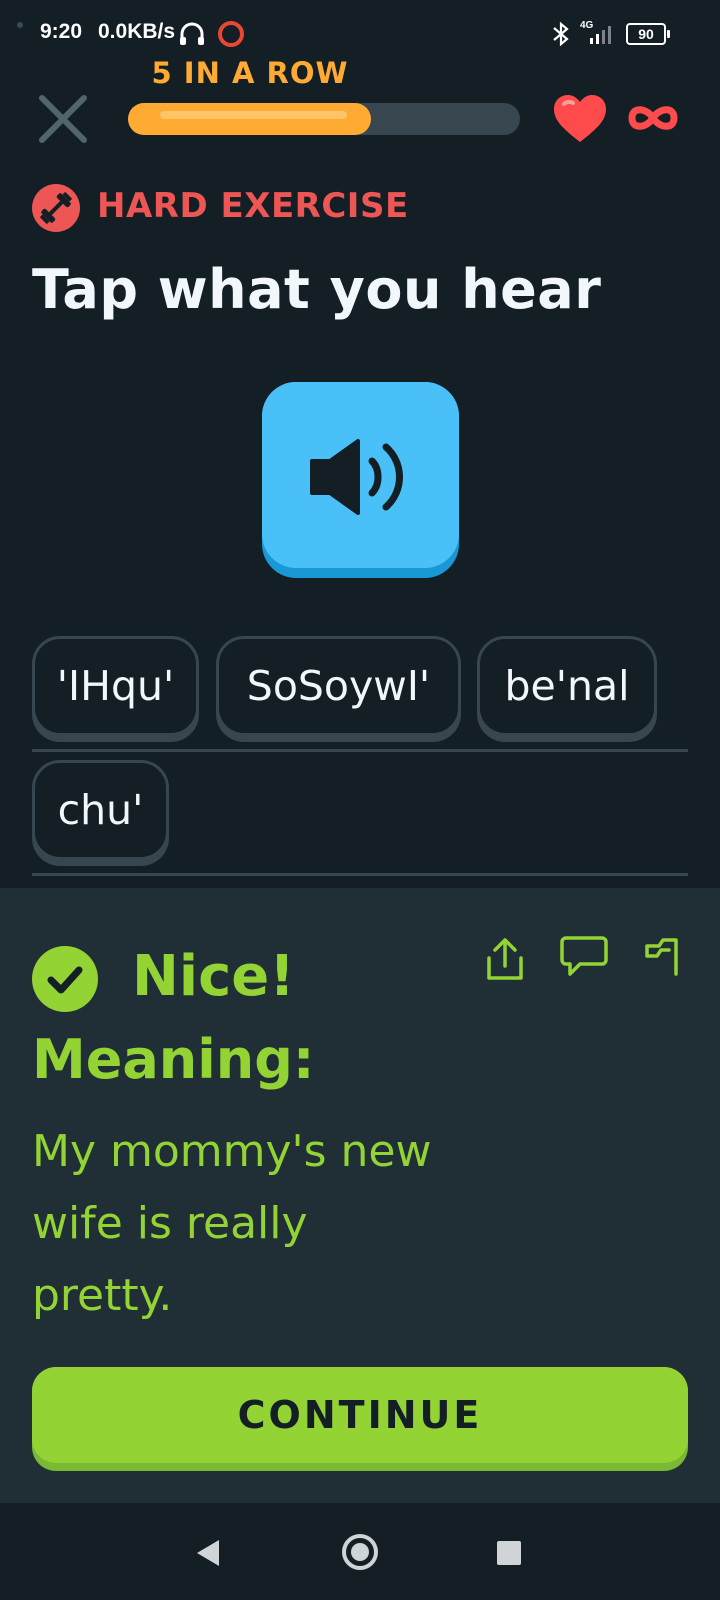 This screenshot has height=1600, width=720. What do you see at coordinates (663, 960) in the screenshot?
I see `report-flag-icon` at bounding box center [663, 960].